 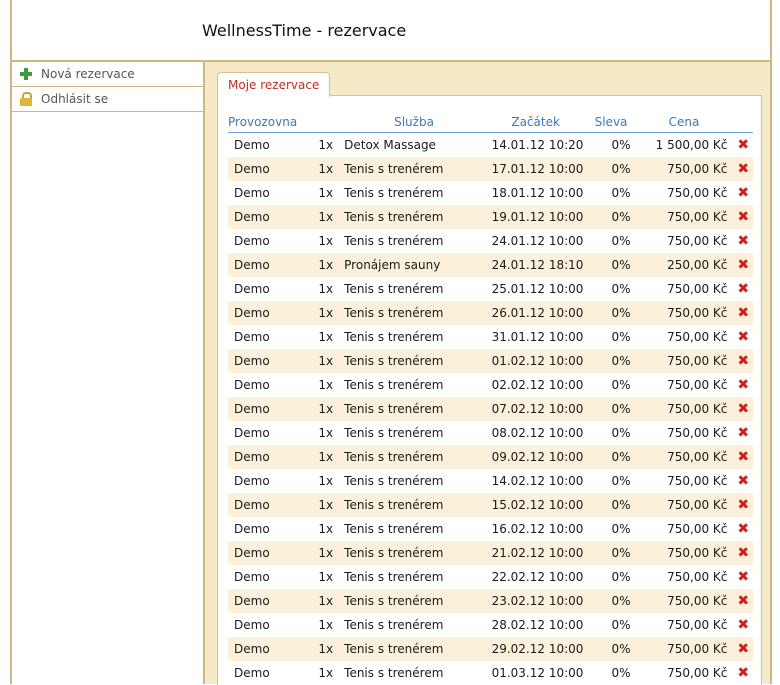 I want to click on start-cell: 07.02.12 10:00, so click(x=536, y=409).